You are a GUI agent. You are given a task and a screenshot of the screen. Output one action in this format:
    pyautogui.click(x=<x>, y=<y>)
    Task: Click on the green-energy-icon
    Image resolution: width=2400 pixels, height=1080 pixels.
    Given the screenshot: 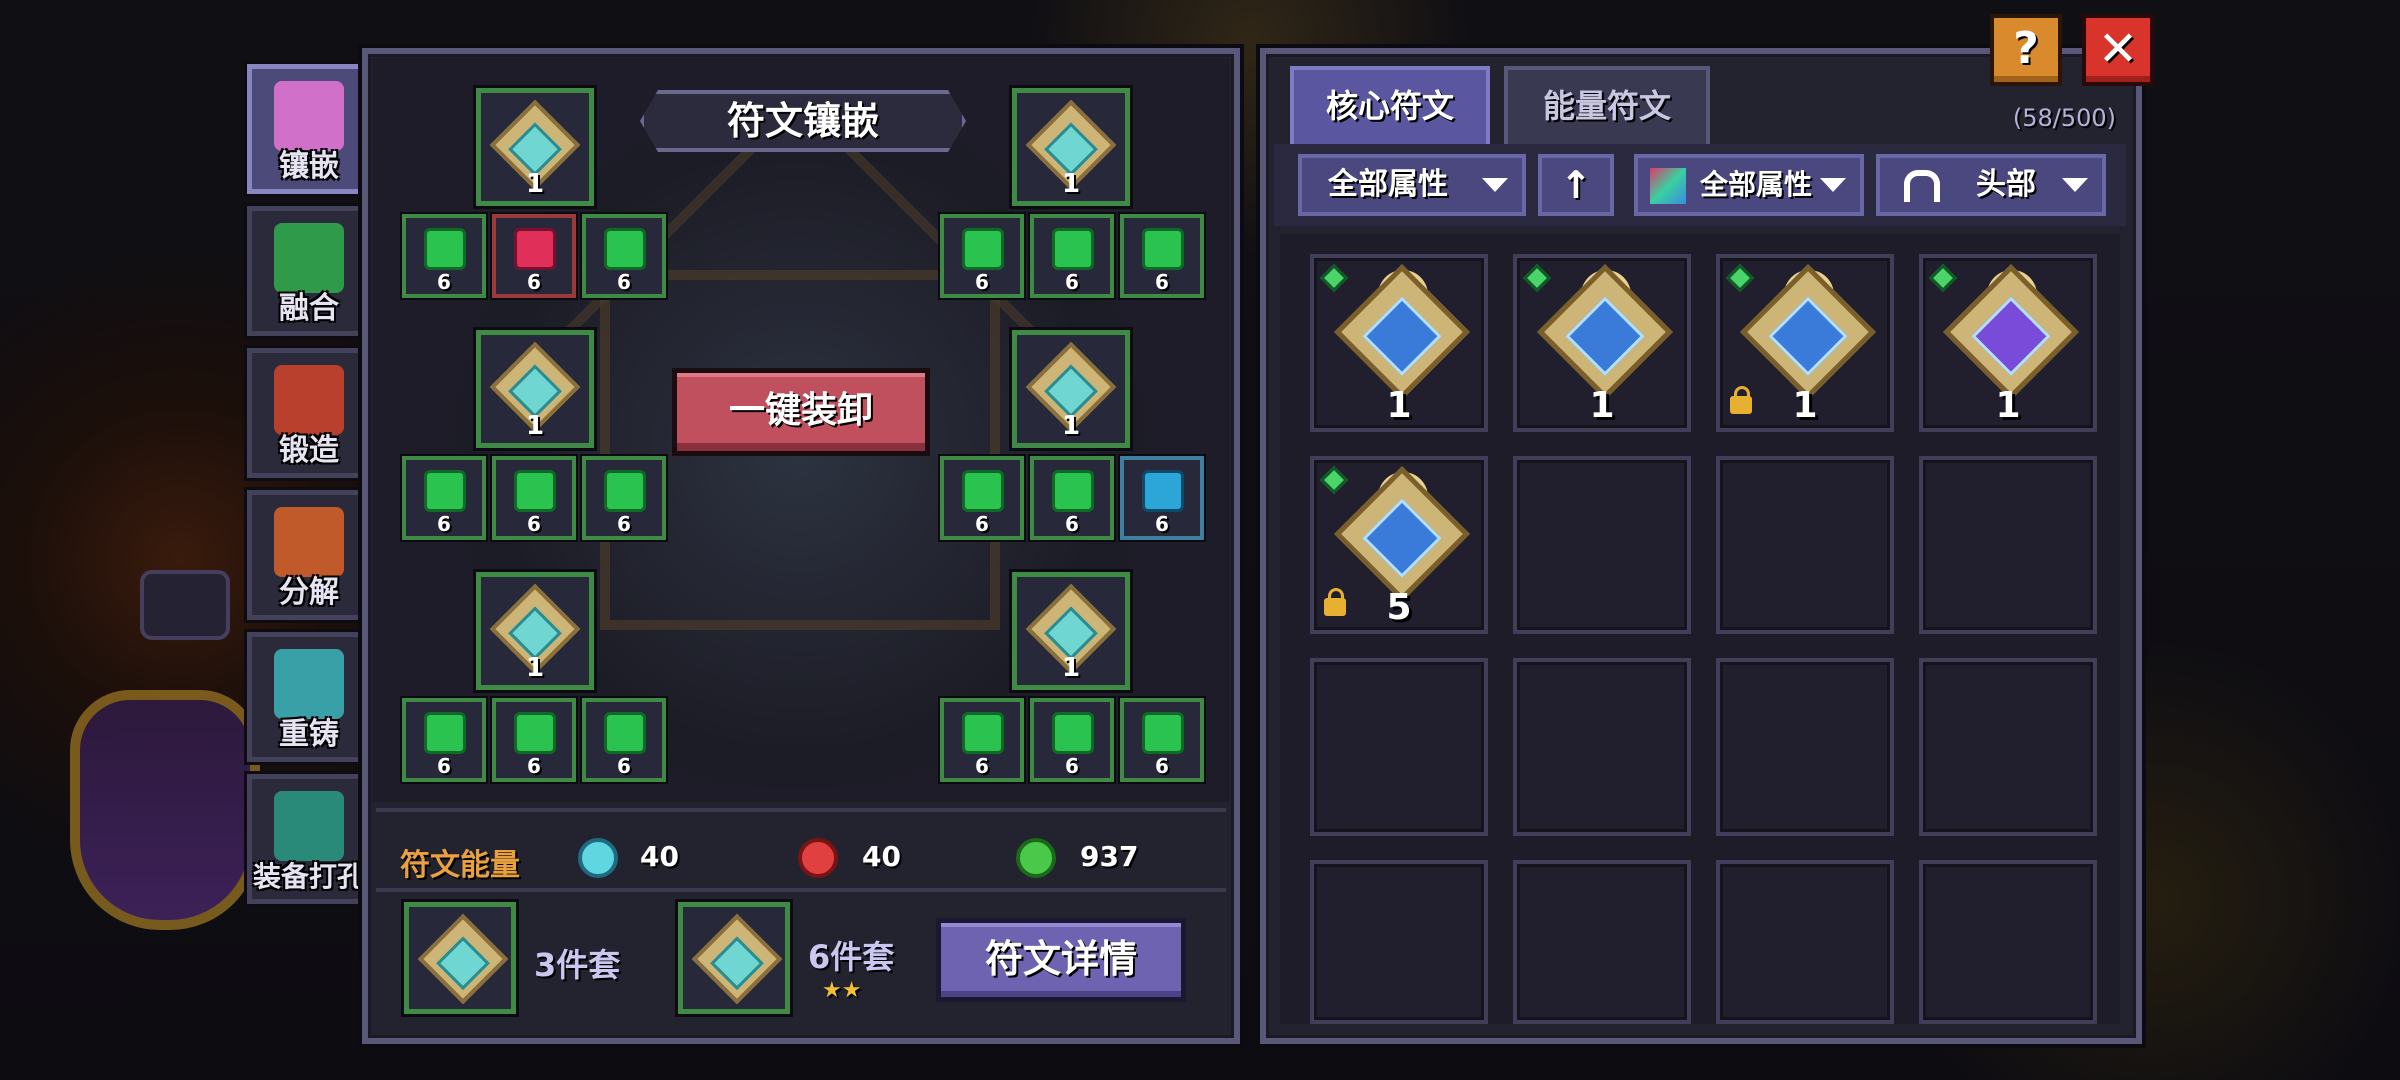 What is the action you would take?
    pyautogui.click(x=1036, y=858)
    